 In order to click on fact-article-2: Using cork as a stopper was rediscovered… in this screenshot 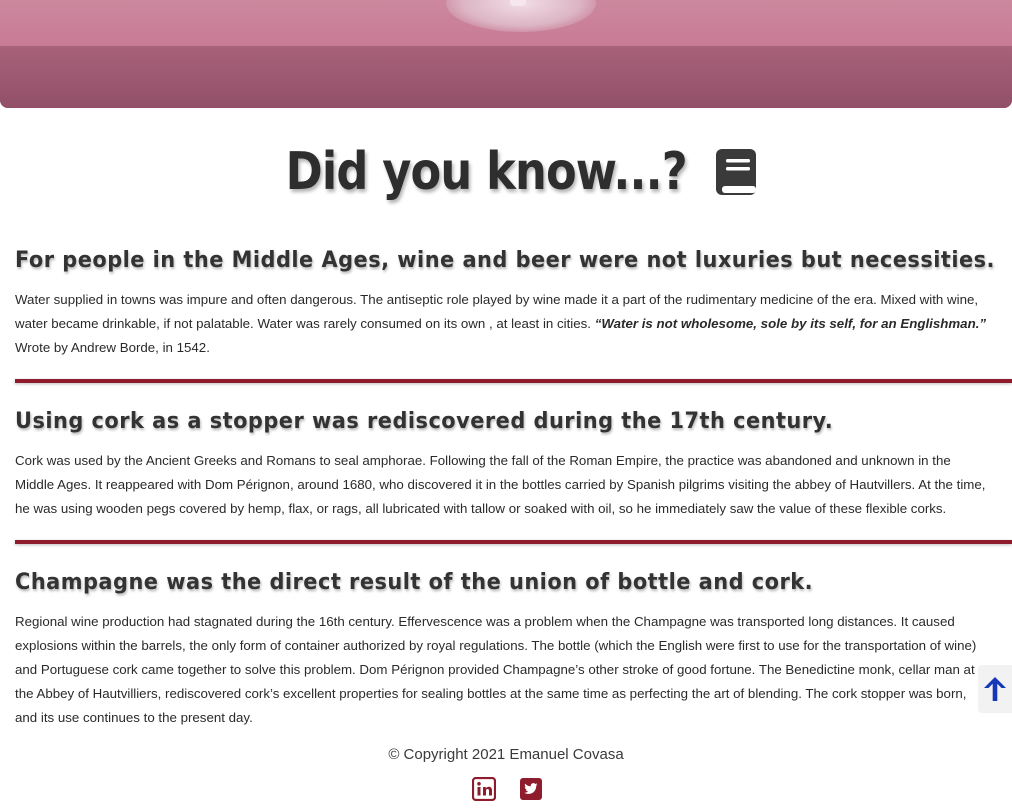, I will do `click(513, 465)`.